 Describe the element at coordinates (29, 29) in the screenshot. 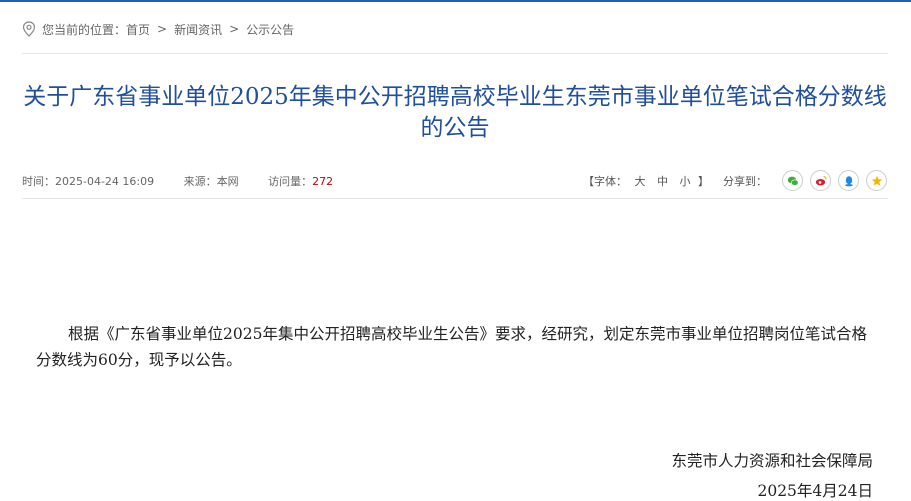

I see `location-pin-icon` at that location.